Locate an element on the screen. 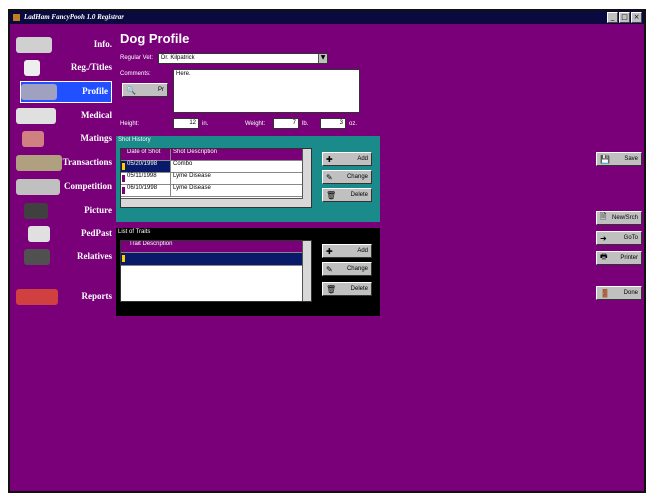 This screenshot has width=654, height=498. description-column-header: Shot Description is located at coordinates (195, 152).